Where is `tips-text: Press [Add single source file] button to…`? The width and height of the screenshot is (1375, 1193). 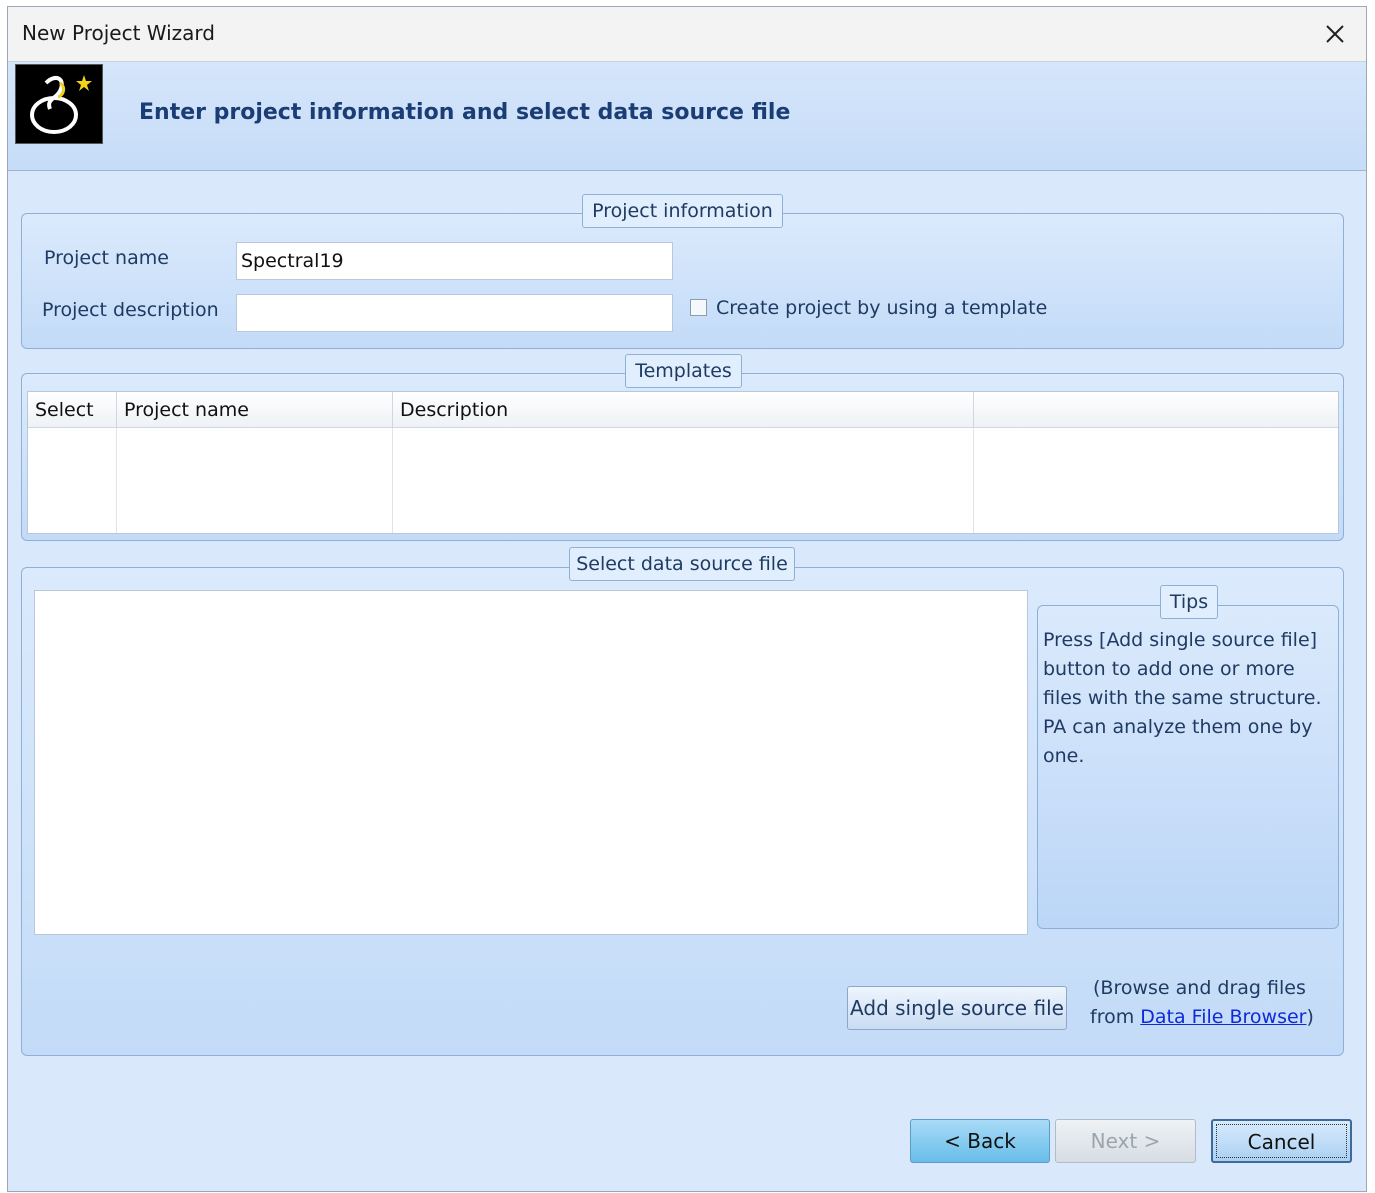 tips-text: Press [Add single source file] button to… is located at coordinates (1182, 698).